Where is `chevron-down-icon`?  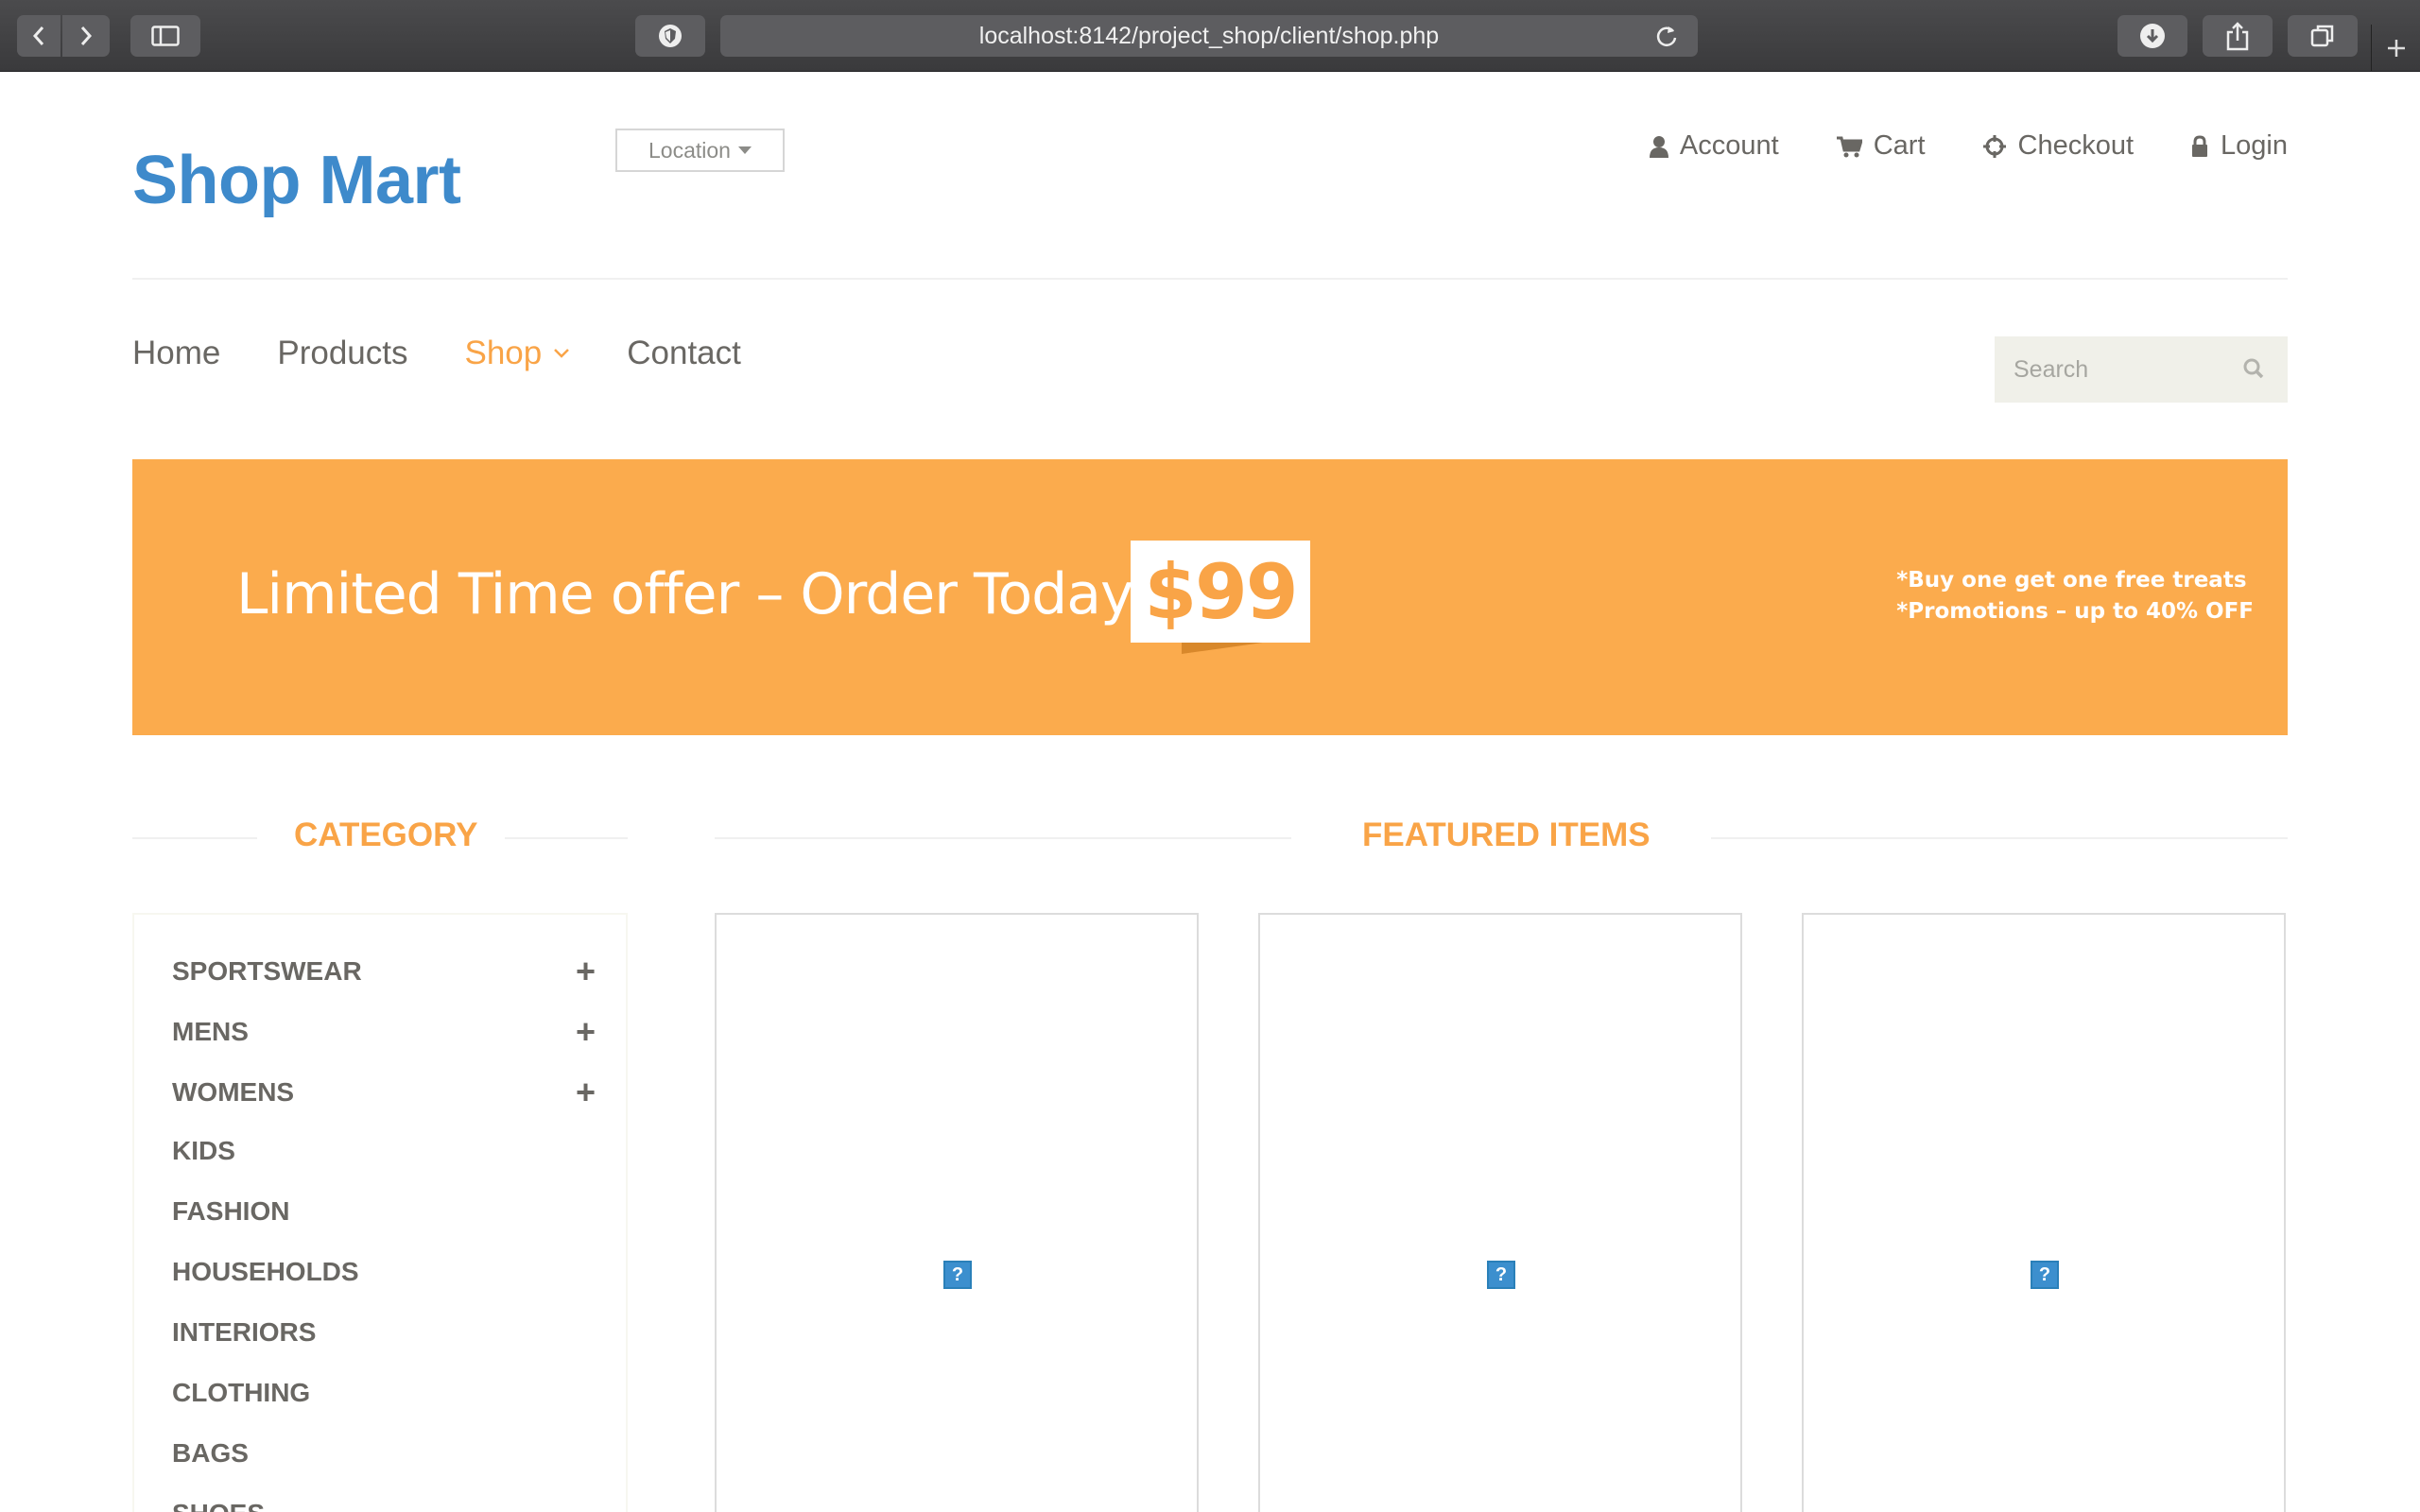 chevron-down-icon is located at coordinates (562, 353).